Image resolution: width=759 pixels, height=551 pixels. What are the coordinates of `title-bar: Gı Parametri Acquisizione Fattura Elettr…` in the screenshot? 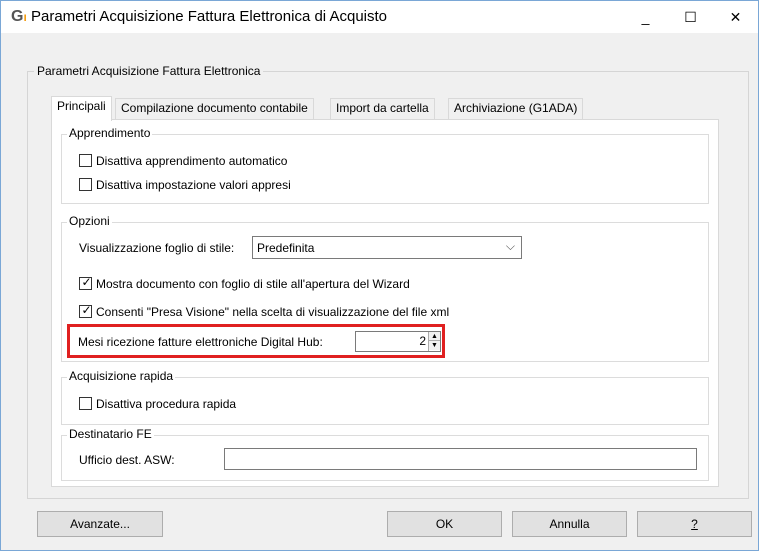 It's located at (379, 17).